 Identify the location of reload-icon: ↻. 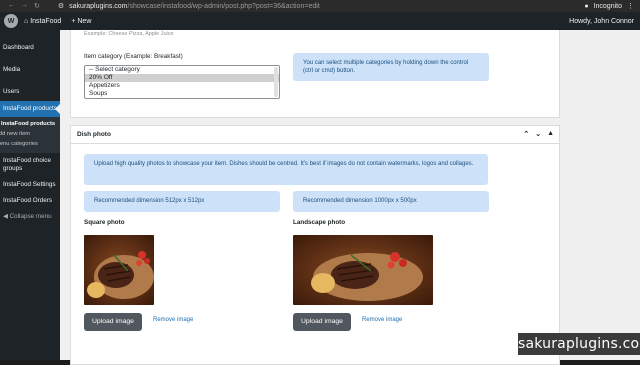
(37, 6).